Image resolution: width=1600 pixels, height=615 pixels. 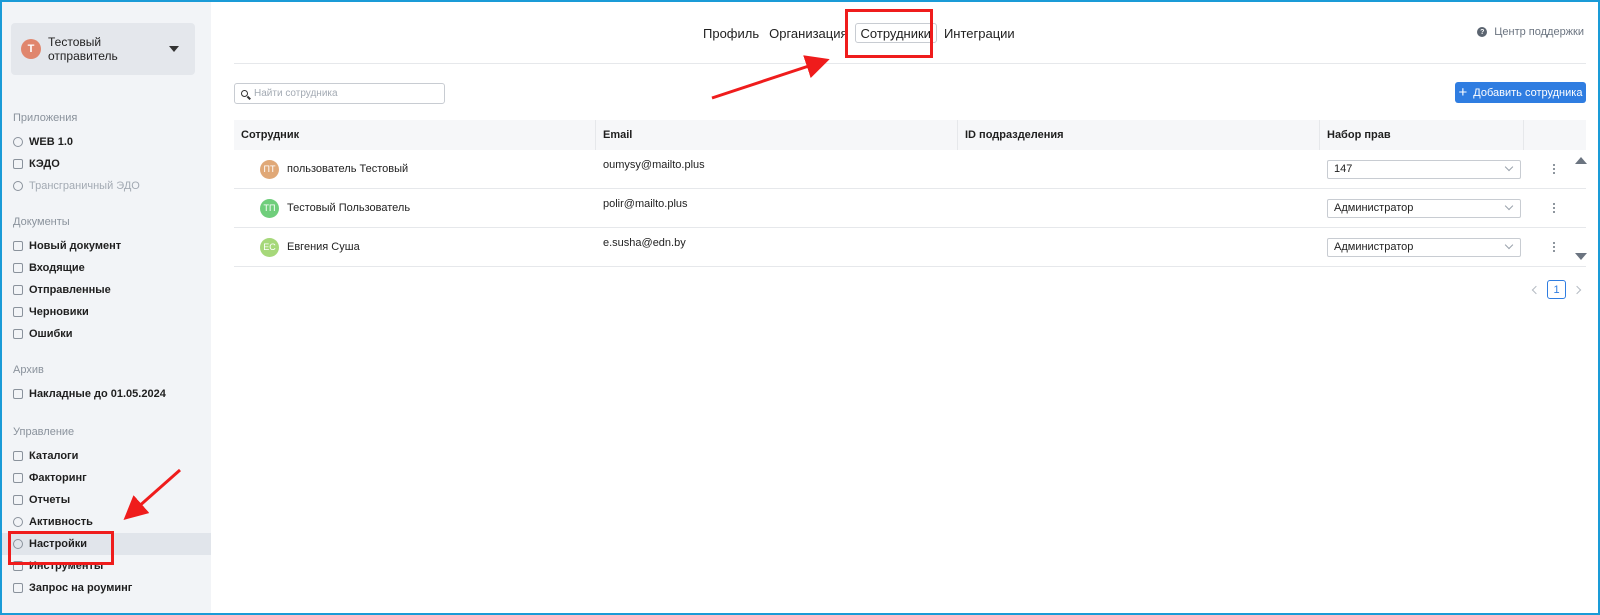 I want to click on employee-cell: ТП Тестовый Пользователь, so click(x=415, y=208).